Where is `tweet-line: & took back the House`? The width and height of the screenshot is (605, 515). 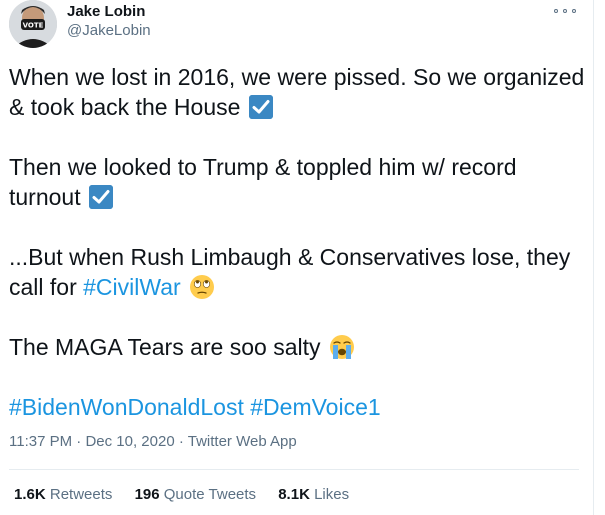 tweet-line: & took back the House is located at coordinates (125, 107).